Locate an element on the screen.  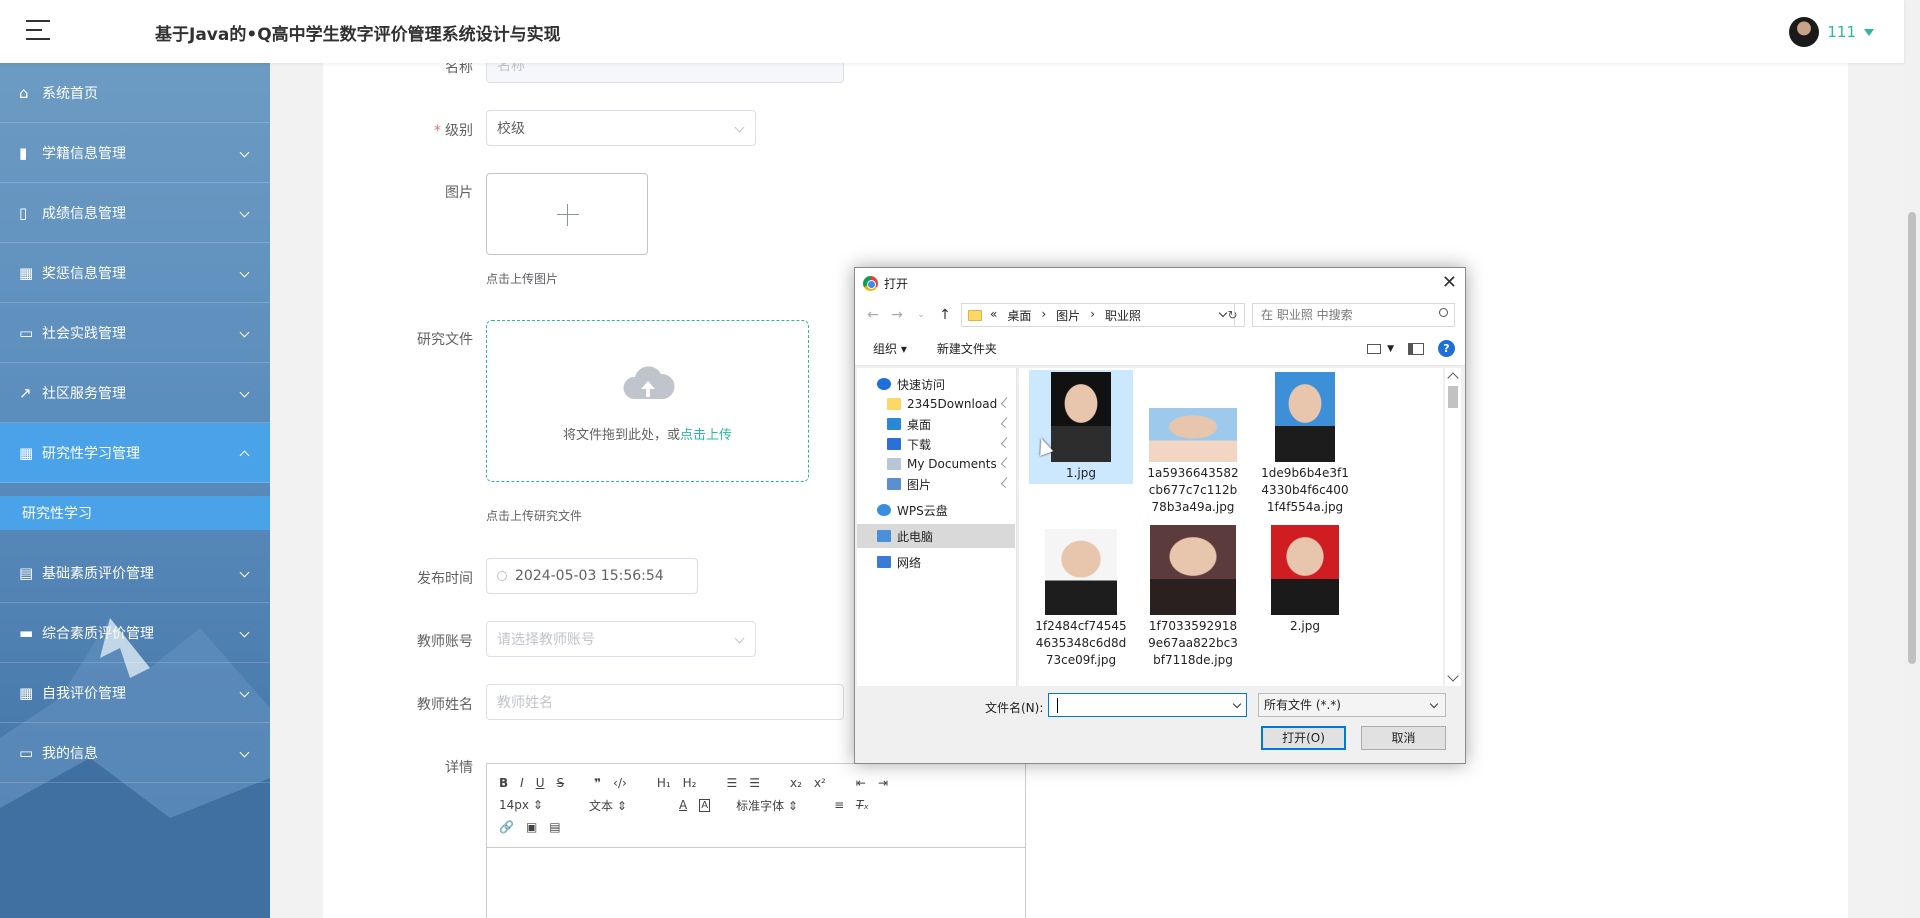
recent-chevron-icon: ⌄ is located at coordinates (921, 315).